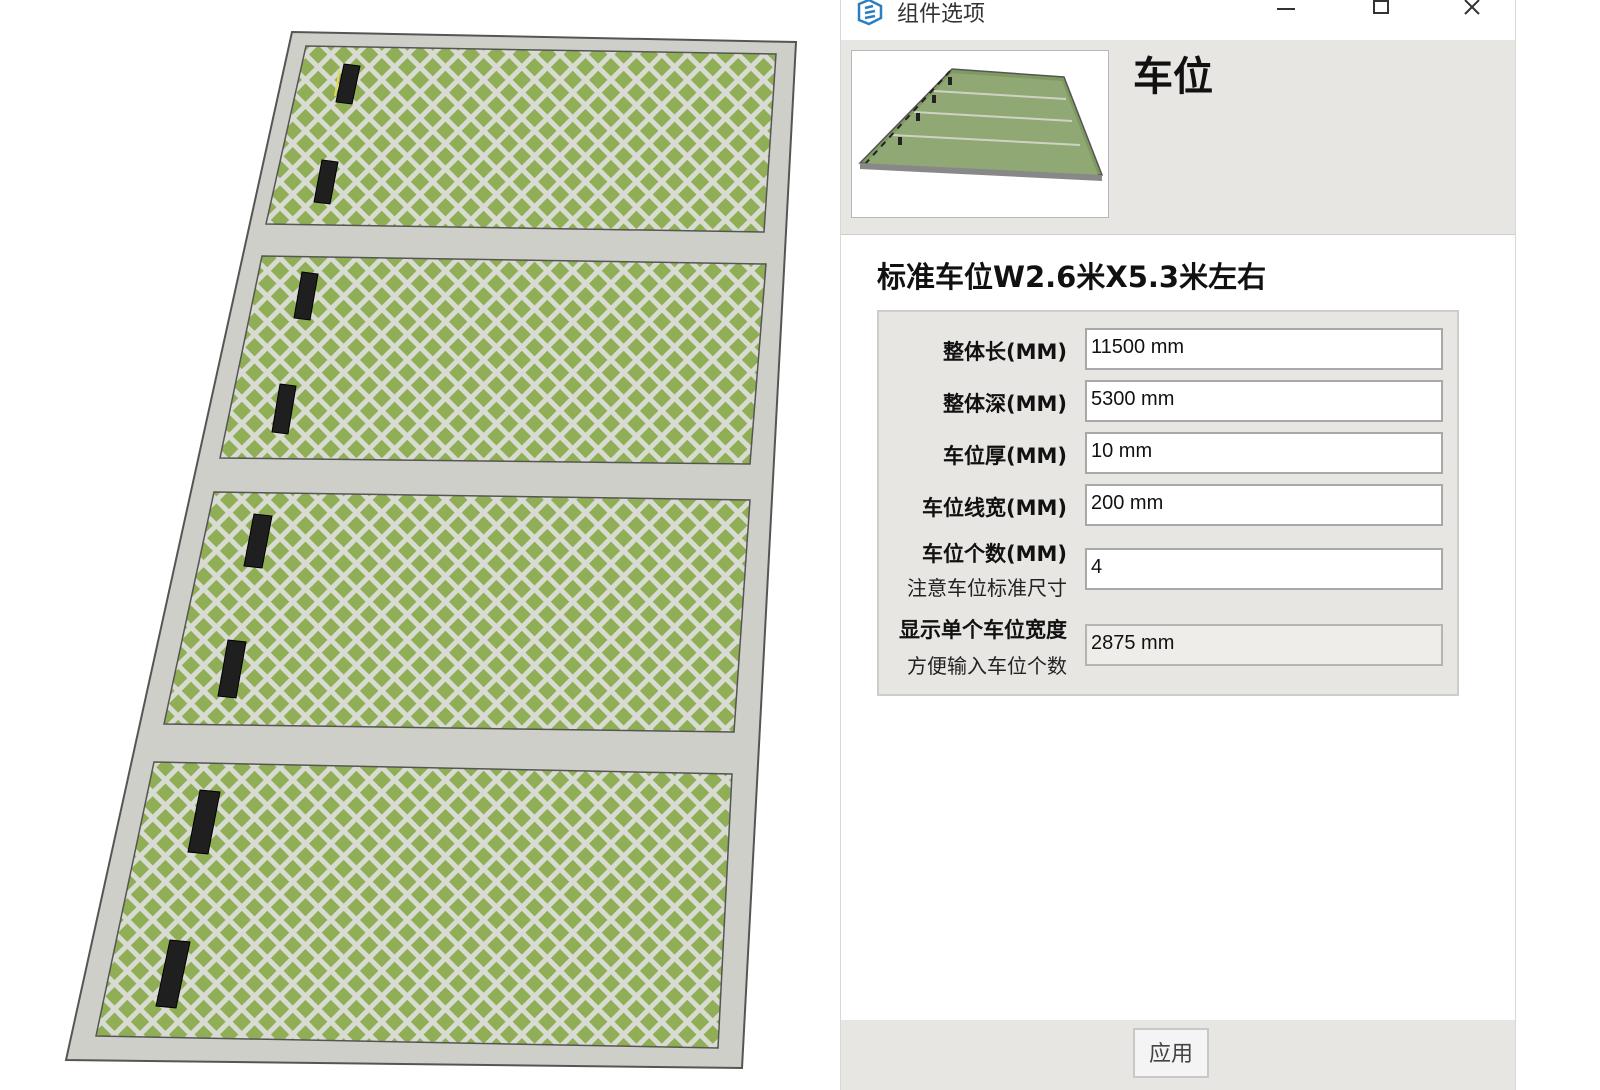  Describe the element at coordinates (983, 630) in the screenshot. I see `field-label-single-width: 显示单个车位宽度` at that location.